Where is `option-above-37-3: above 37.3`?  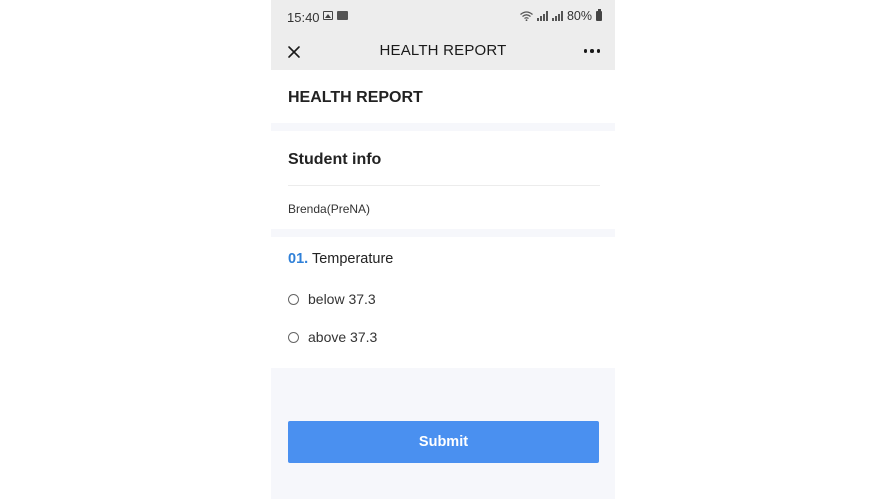 option-above-37-3: above 37.3 is located at coordinates (332, 337).